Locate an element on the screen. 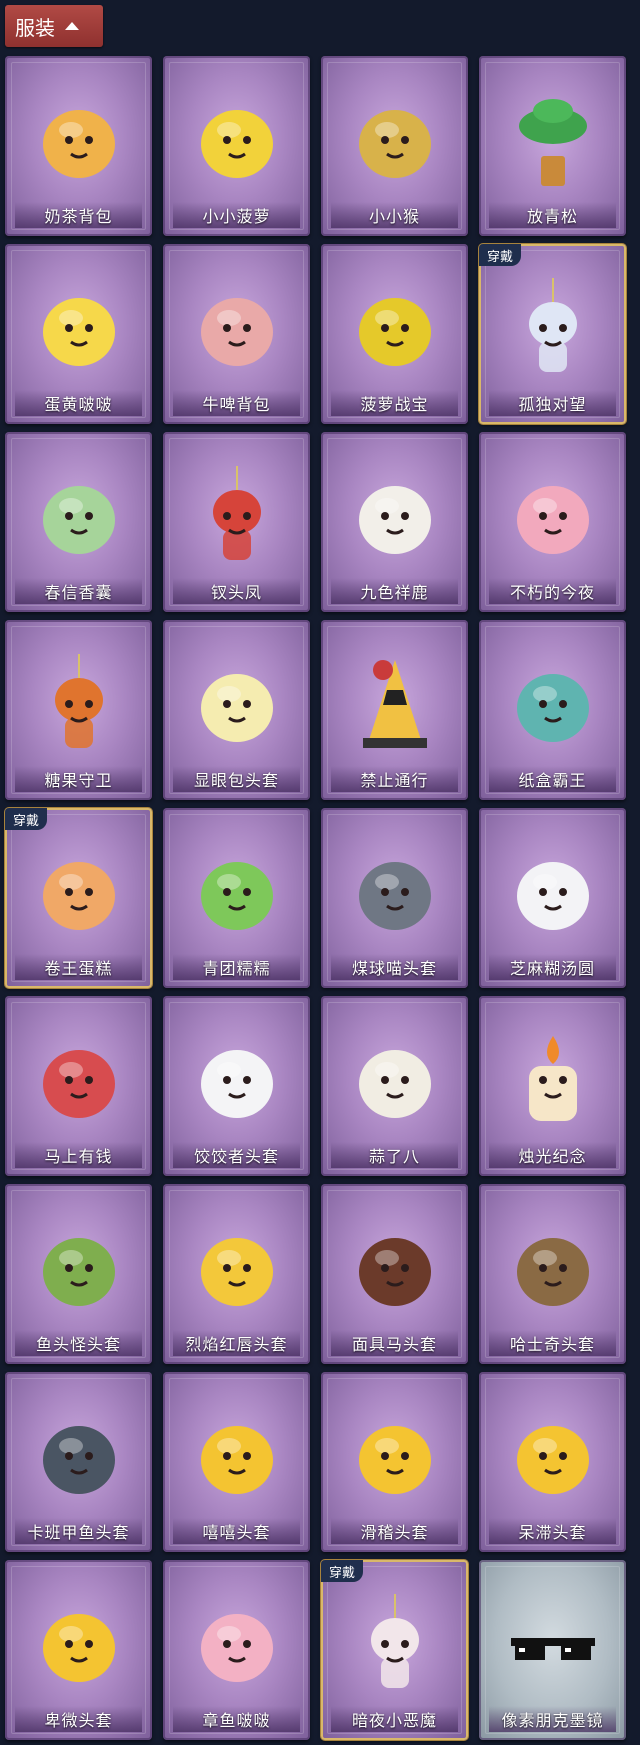 This screenshot has height=1745, width=640. item-label-bar: 煤球喵头套 is located at coordinates (394, 967).